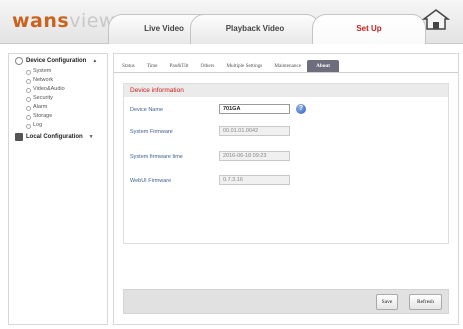 Image resolution: width=463 pixels, height=329 pixels. Describe the element at coordinates (369, 29) in the screenshot. I see `tab-set-up: Set Up` at that location.